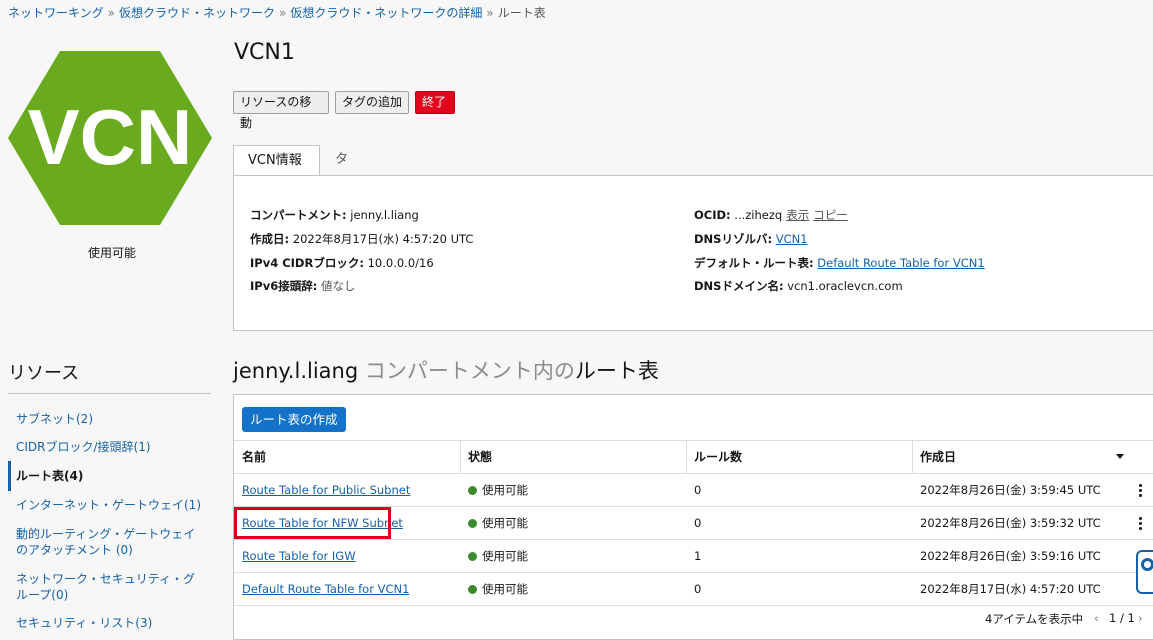 The image size is (1153, 640). Describe the element at coordinates (44, 373) in the screenshot. I see `resources-heading: リソース` at that location.